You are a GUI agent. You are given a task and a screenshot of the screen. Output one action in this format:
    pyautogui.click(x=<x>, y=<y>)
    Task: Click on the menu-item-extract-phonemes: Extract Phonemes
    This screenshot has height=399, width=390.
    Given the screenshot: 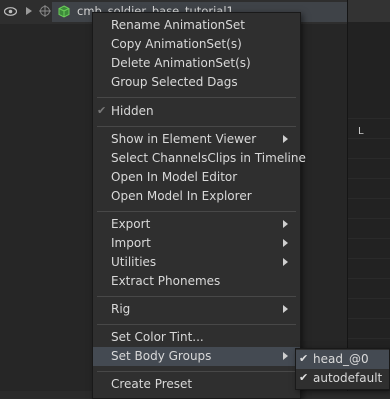 What is the action you would take?
    pyautogui.click(x=196, y=281)
    